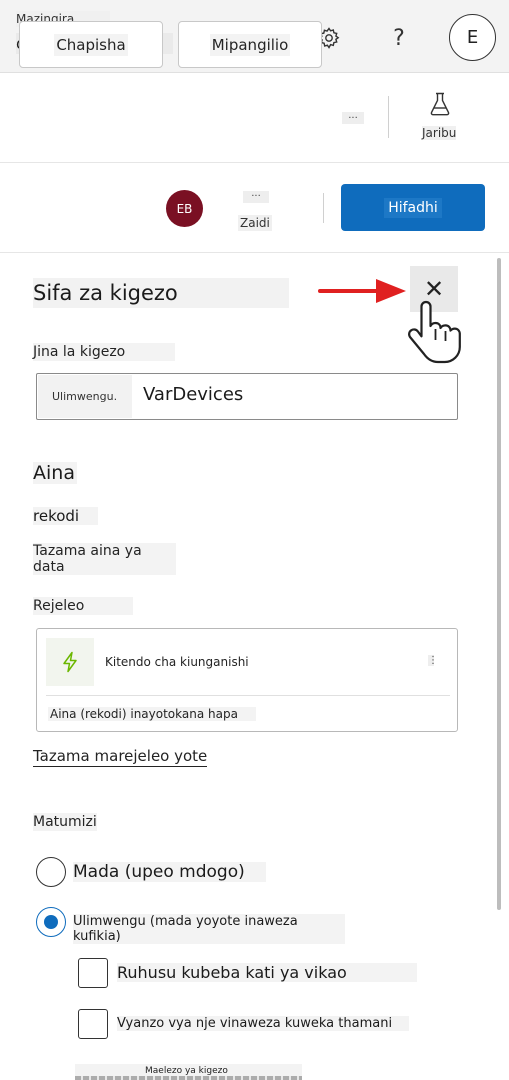  What do you see at coordinates (267, 972) in the screenshot?
I see `carry-over-label: Ruhusu kubeba kati ya vikao` at bounding box center [267, 972].